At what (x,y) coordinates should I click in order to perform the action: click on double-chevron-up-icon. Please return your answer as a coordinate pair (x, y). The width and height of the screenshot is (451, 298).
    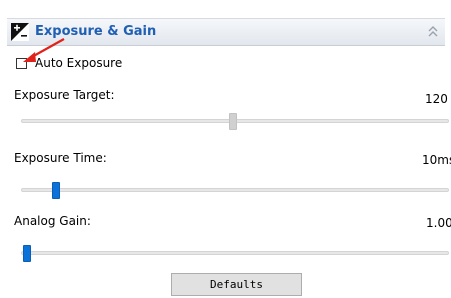
    Looking at the image, I should click on (433, 32).